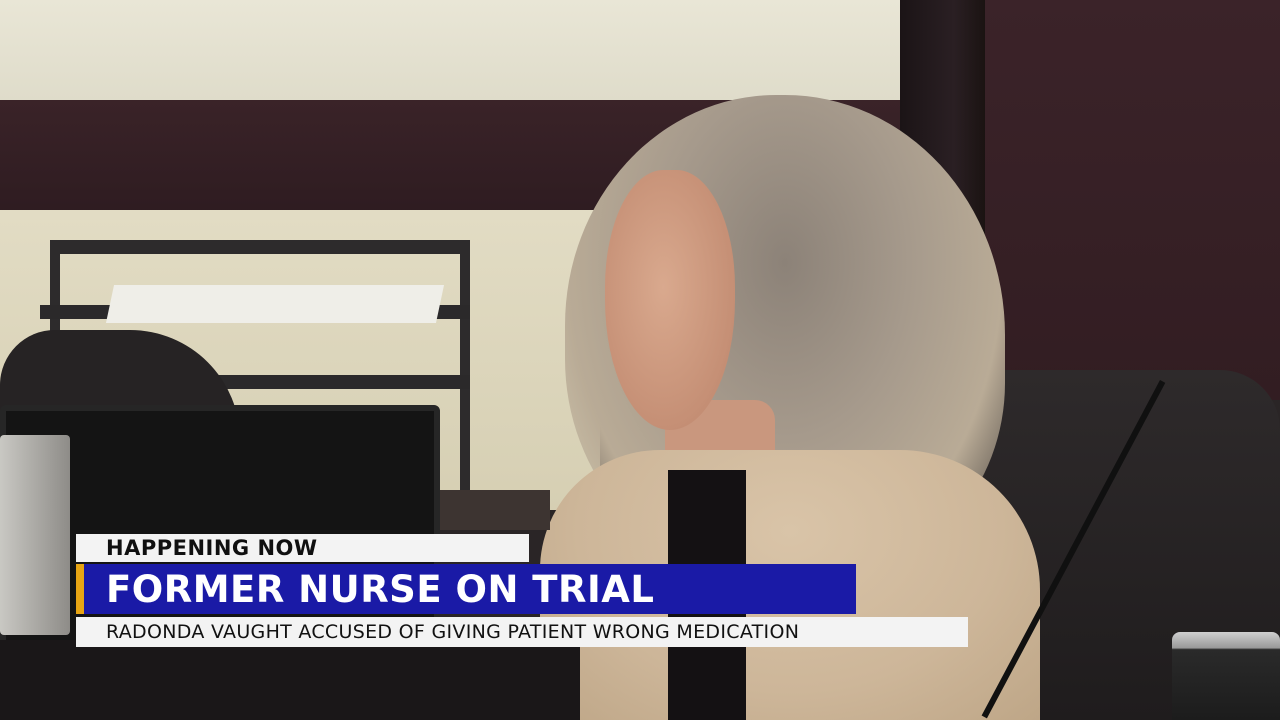 This screenshot has height=720, width=1280. I want to click on lower-third-kicker: HAPPENING NOW, so click(302, 548).